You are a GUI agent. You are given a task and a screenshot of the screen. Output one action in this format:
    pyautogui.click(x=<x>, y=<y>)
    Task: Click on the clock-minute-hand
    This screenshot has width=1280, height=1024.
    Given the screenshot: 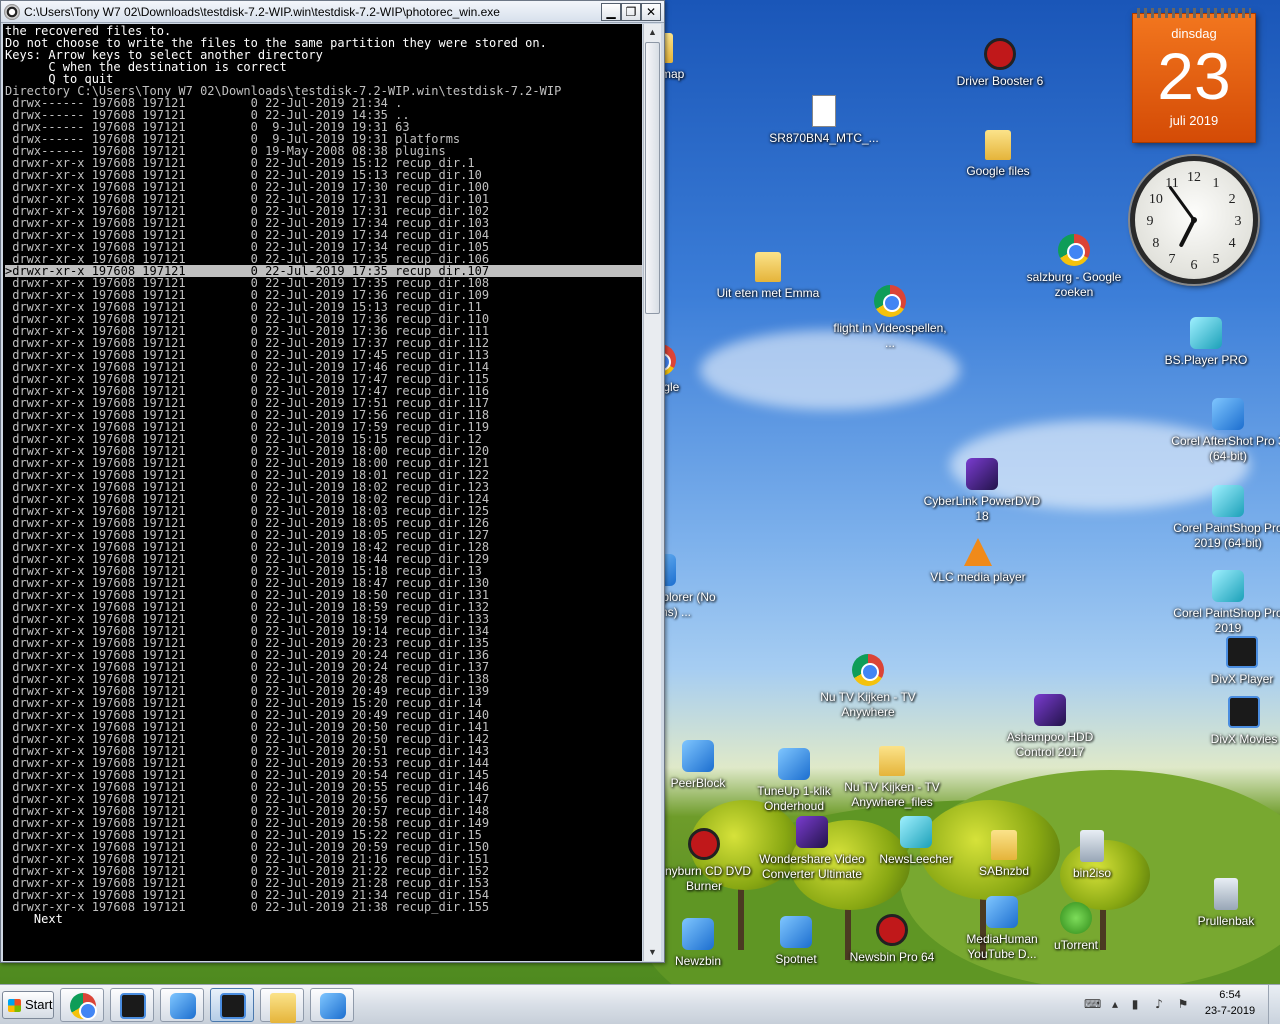 What is the action you would take?
    pyautogui.click(x=1182, y=204)
    